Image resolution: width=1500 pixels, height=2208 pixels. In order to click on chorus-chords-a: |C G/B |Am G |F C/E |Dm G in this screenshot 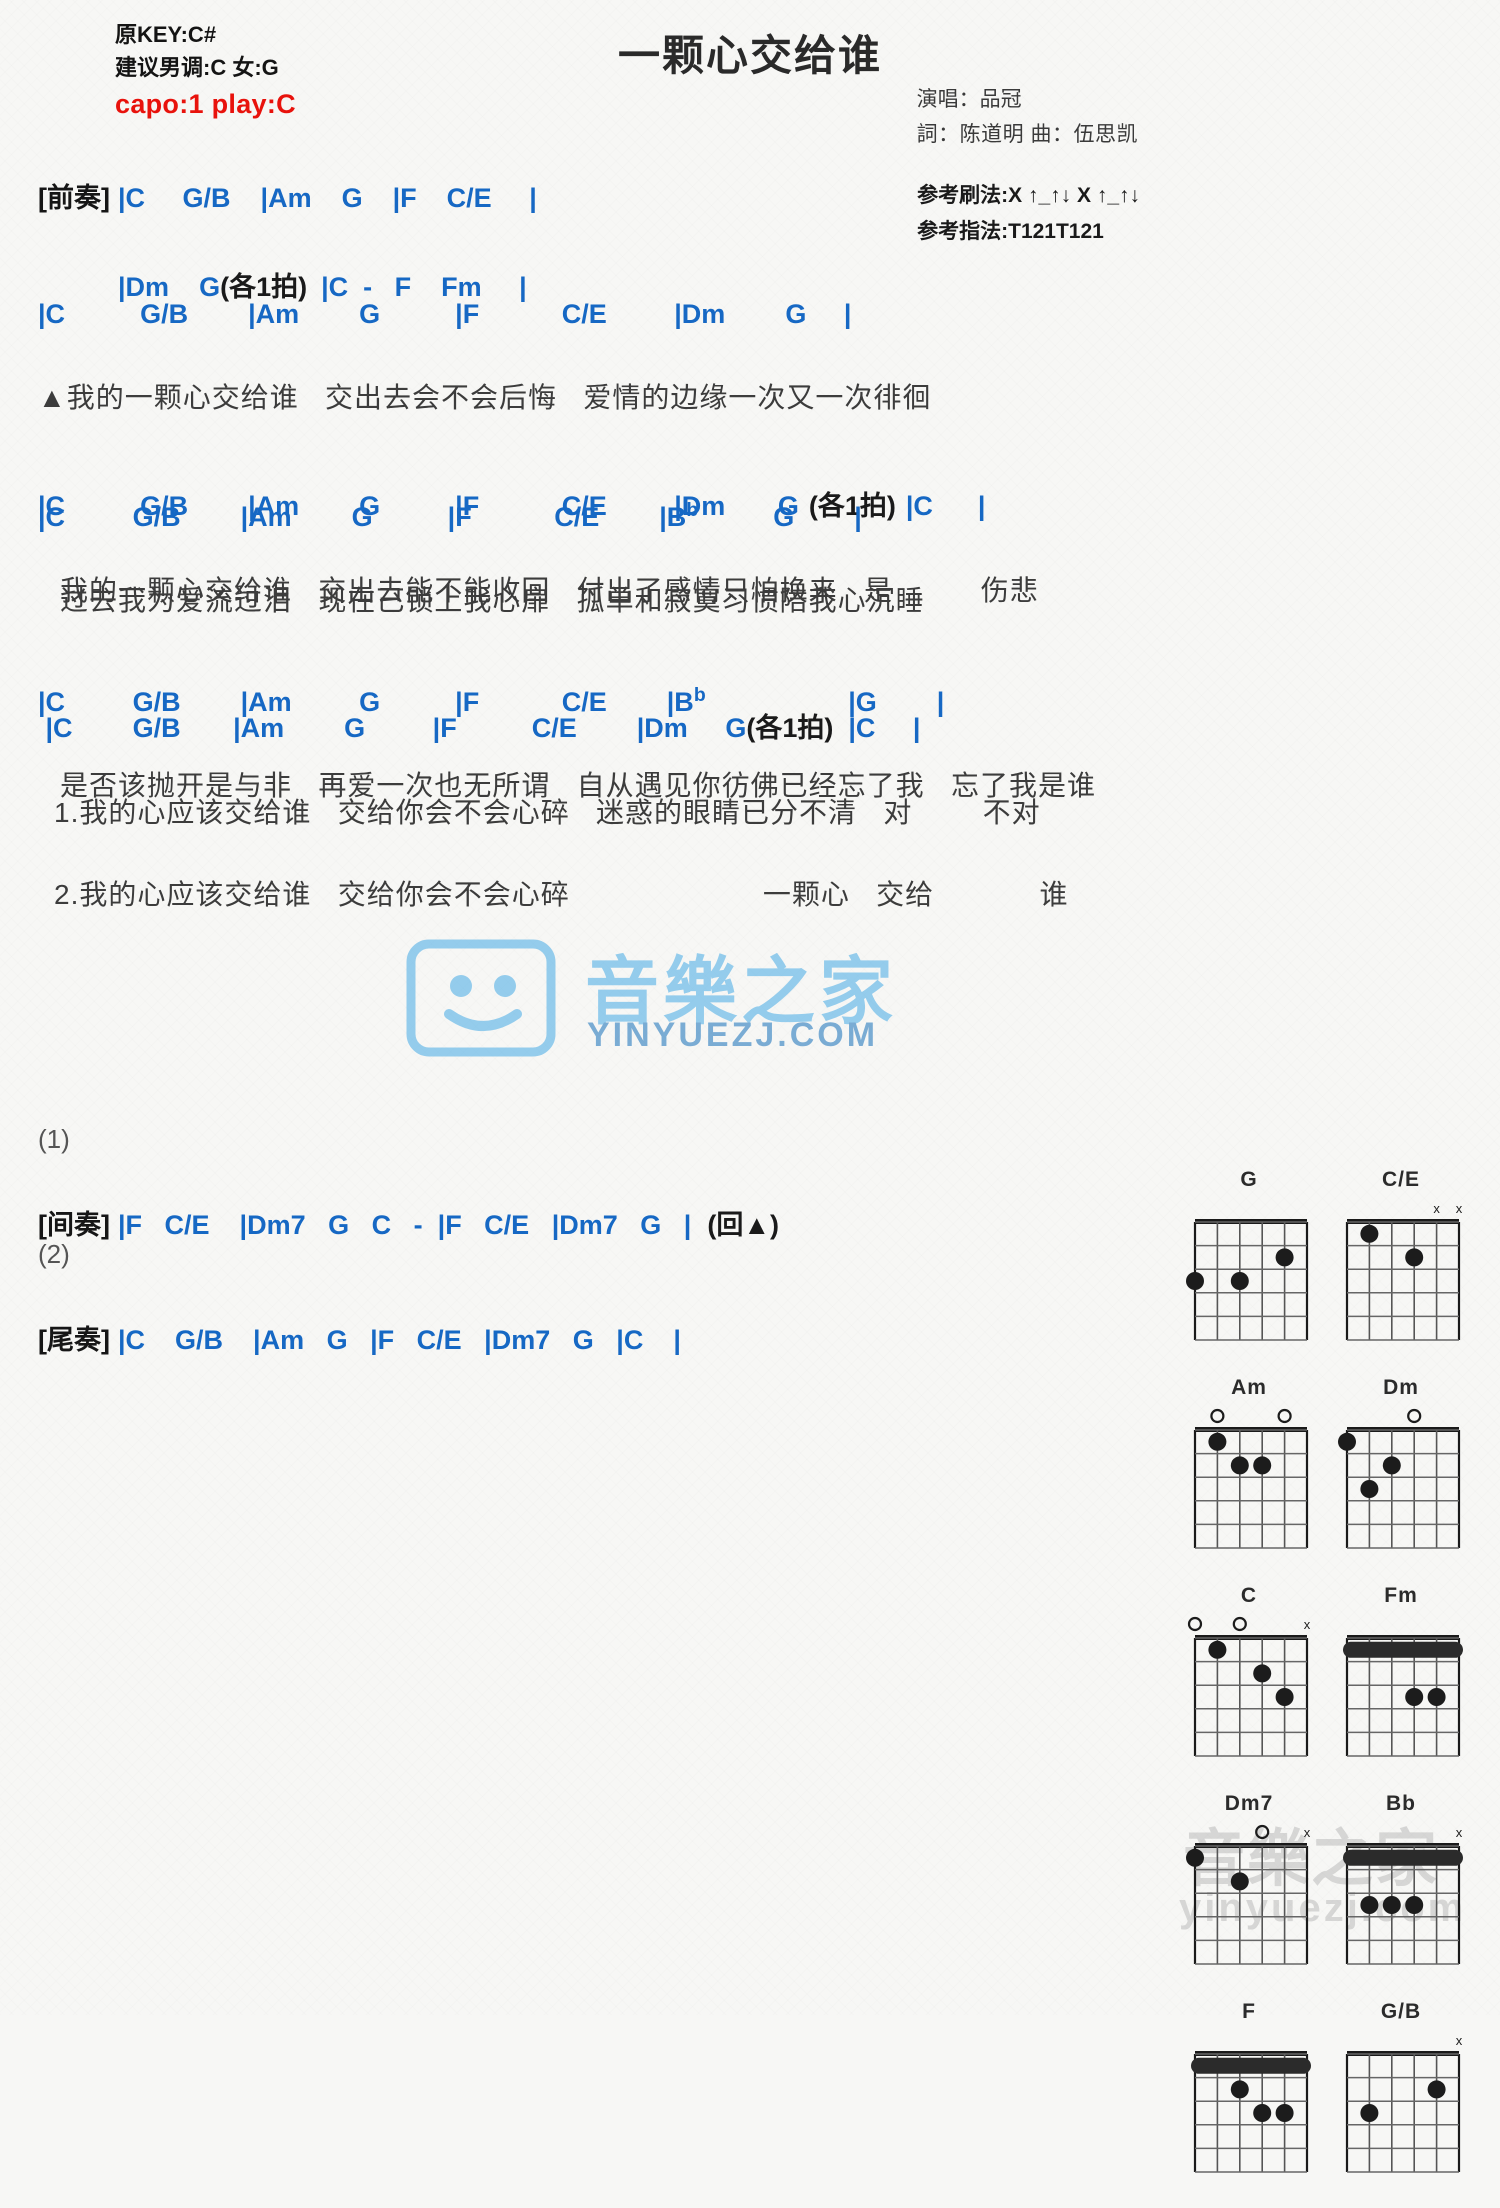, I will do `click(392, 728)`.